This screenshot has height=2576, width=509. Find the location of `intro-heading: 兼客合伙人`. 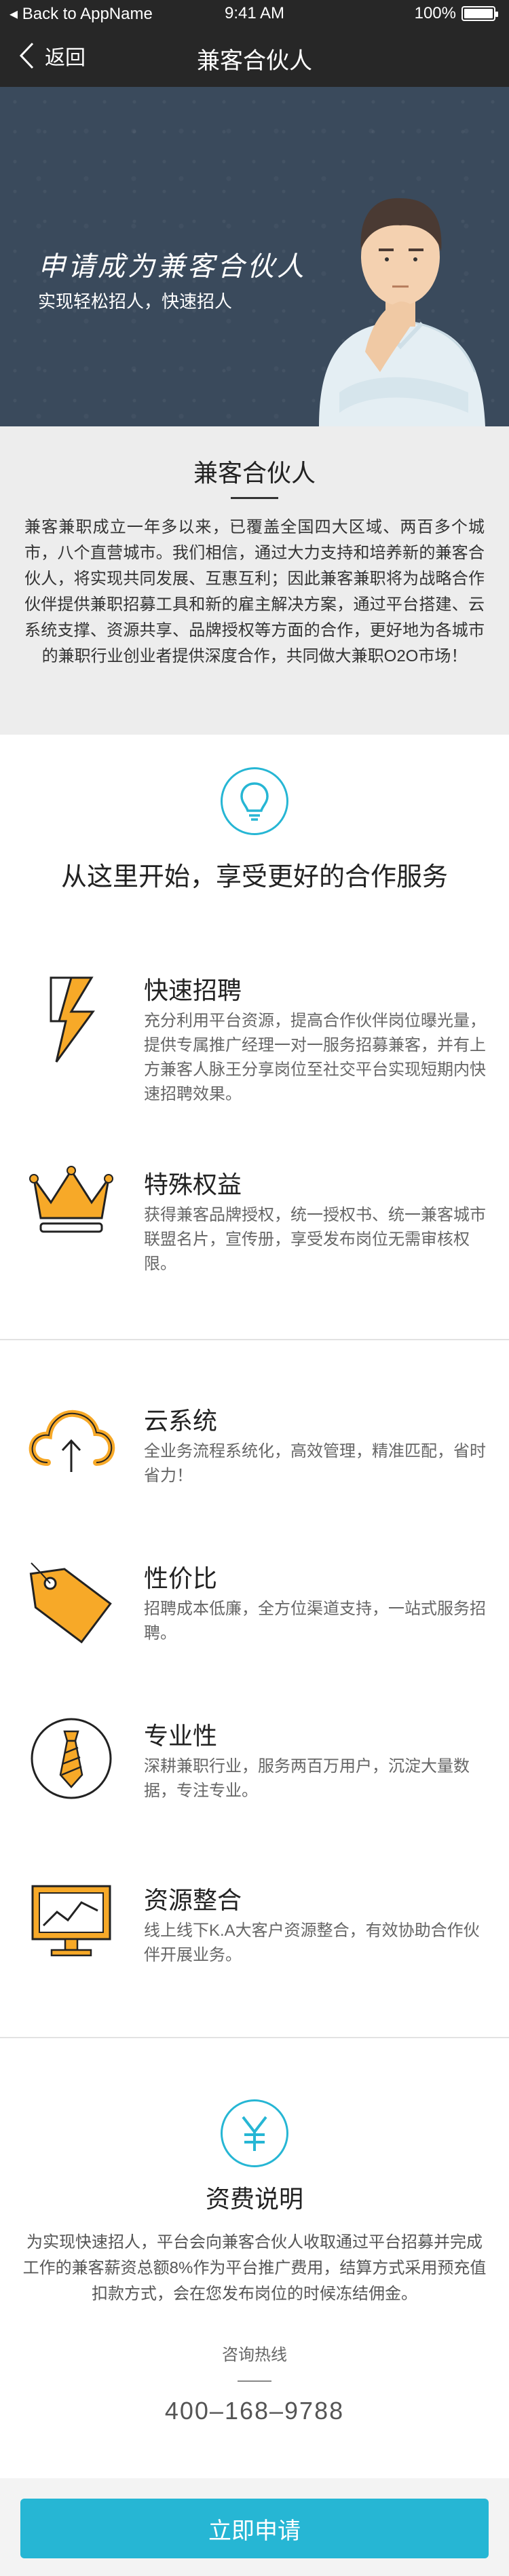

intro-heading: 兼客合伙人 is located at coordinates (254, 473).